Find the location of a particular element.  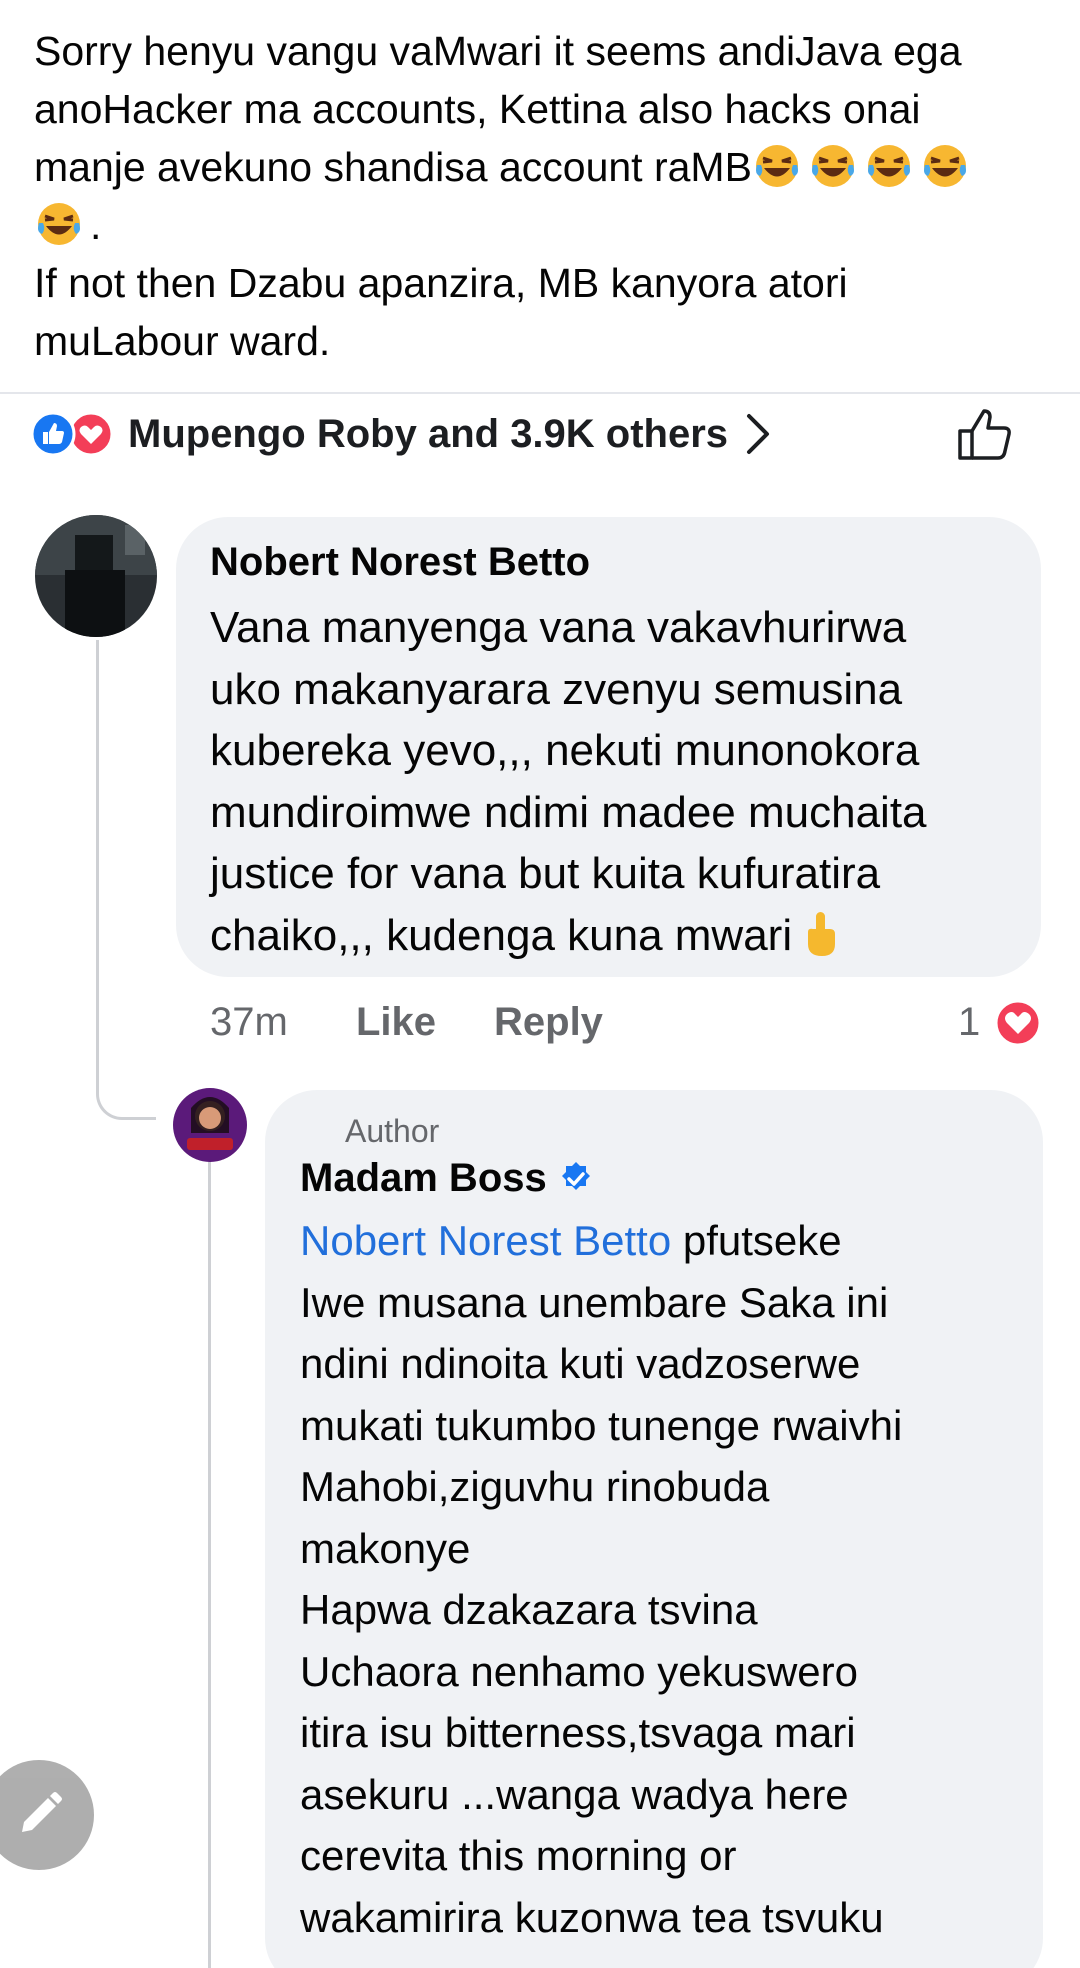

reply-line: Nobert Norest Betto pfutseke is located at coordinates (571, 1240).